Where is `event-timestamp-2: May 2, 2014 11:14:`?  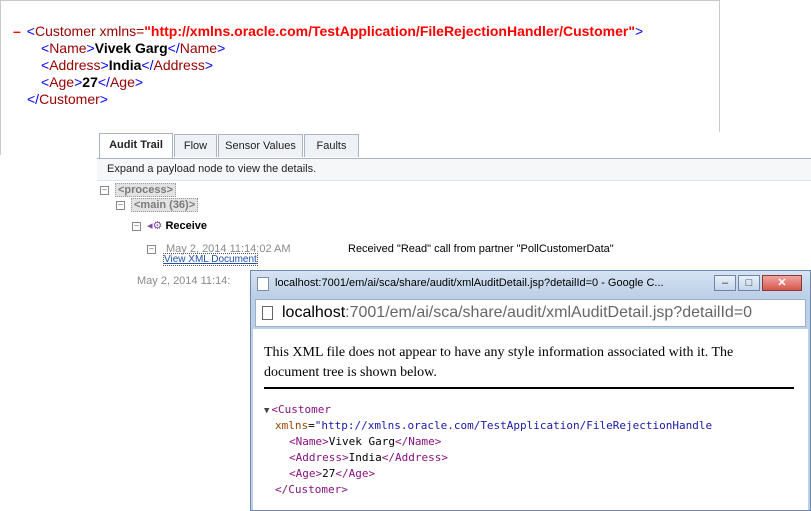 event-timestamp-2: May 2, 2014 11:14: is located at coordinates (184, 281).